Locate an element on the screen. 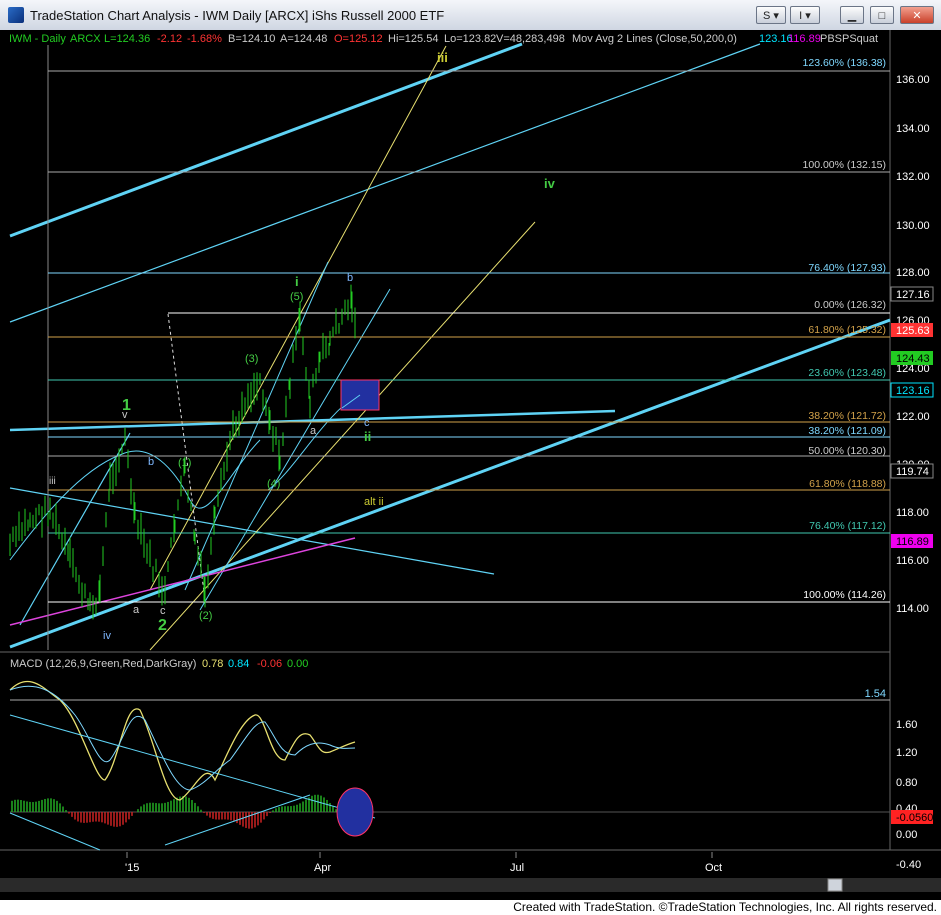  fib-label: 61.80% (125.32) is located at coordinates (847, 330).